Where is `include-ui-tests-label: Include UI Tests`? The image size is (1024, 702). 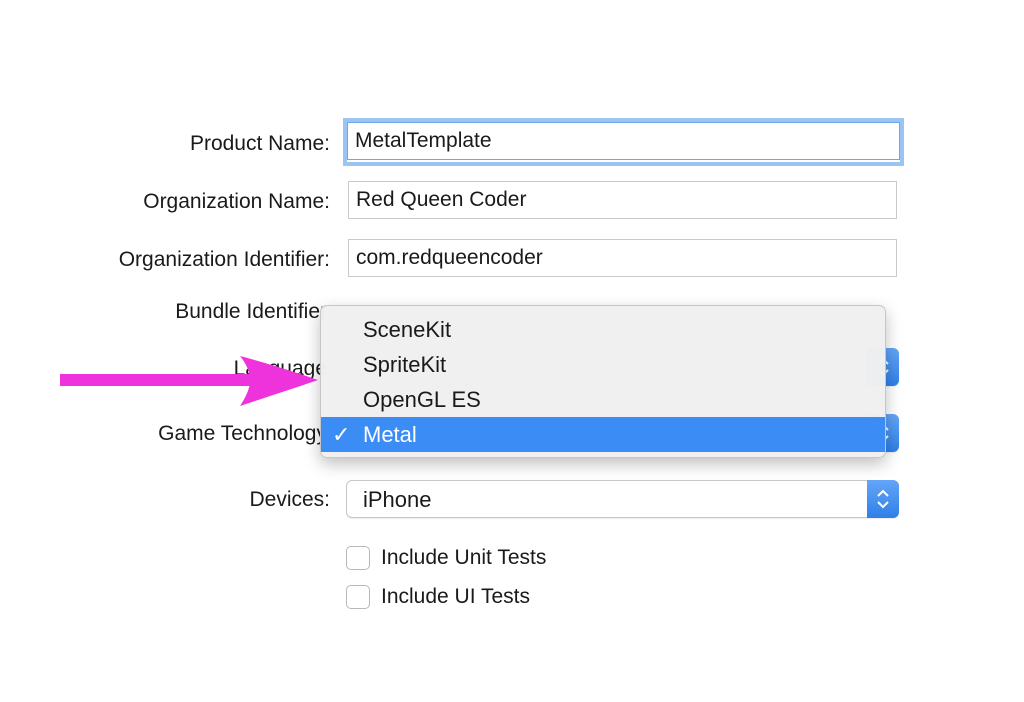 include-ui-tests-label: Include UI Tests is located at coordinates (455, 597).